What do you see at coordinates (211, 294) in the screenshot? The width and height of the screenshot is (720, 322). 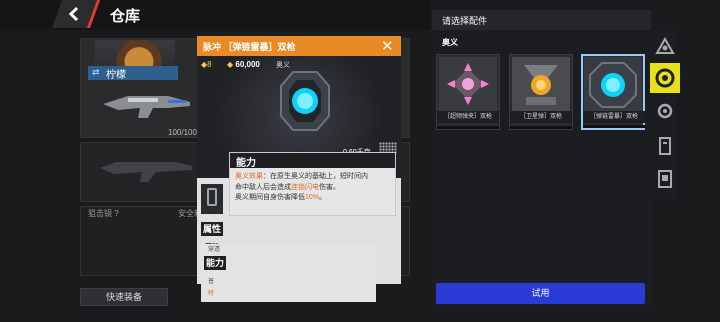 I see `side-cut-2: 特` at bounding box center [211, 294].